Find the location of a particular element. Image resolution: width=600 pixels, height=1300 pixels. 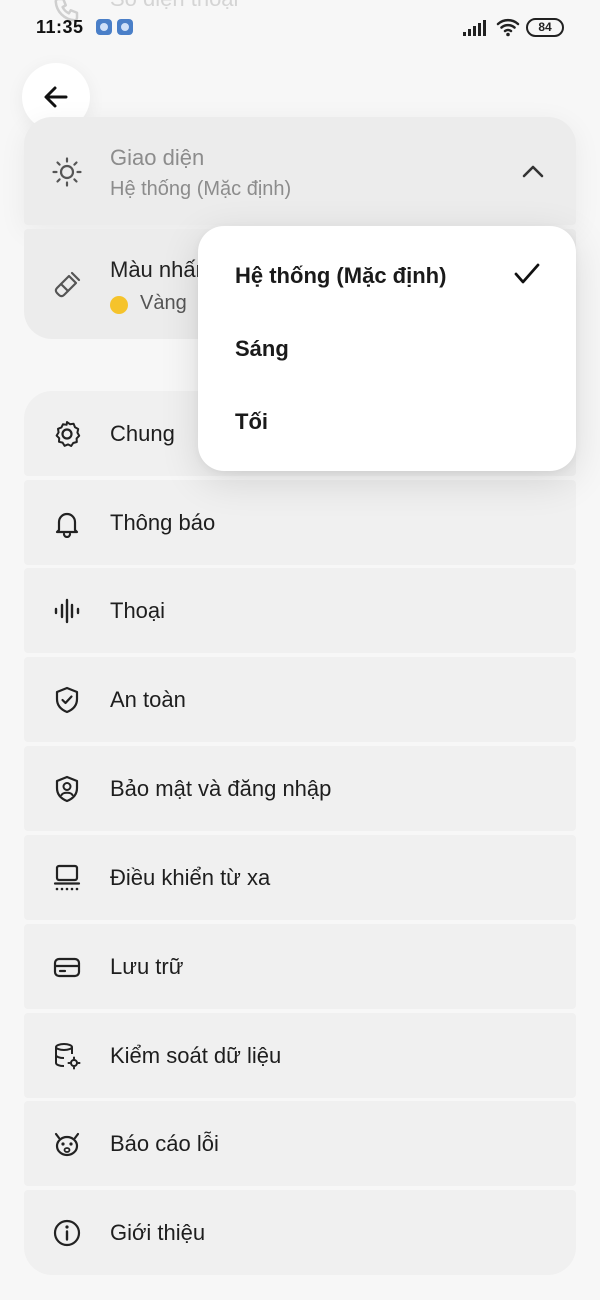

notification-icons is located at coordinates (114, 27).